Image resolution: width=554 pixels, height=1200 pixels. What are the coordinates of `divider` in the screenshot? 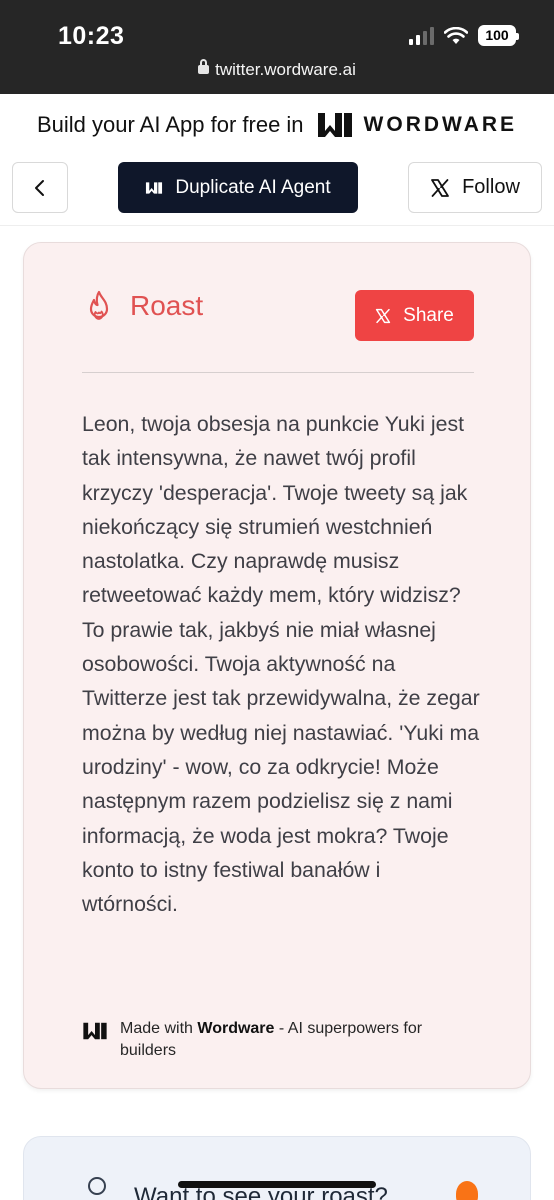 It's located at (278, 372).